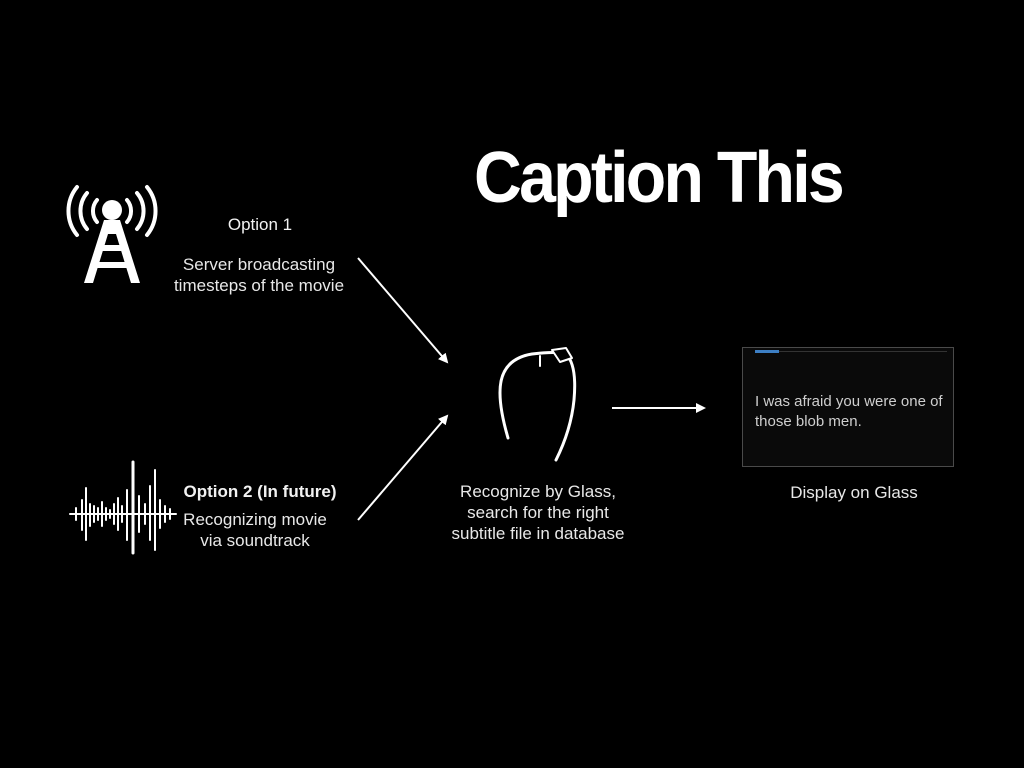 The height and width of the screenshot is (768, 1024). Describe the element at coordinates (851, 351) in the screenshot. I see `screen-divider` at that location.